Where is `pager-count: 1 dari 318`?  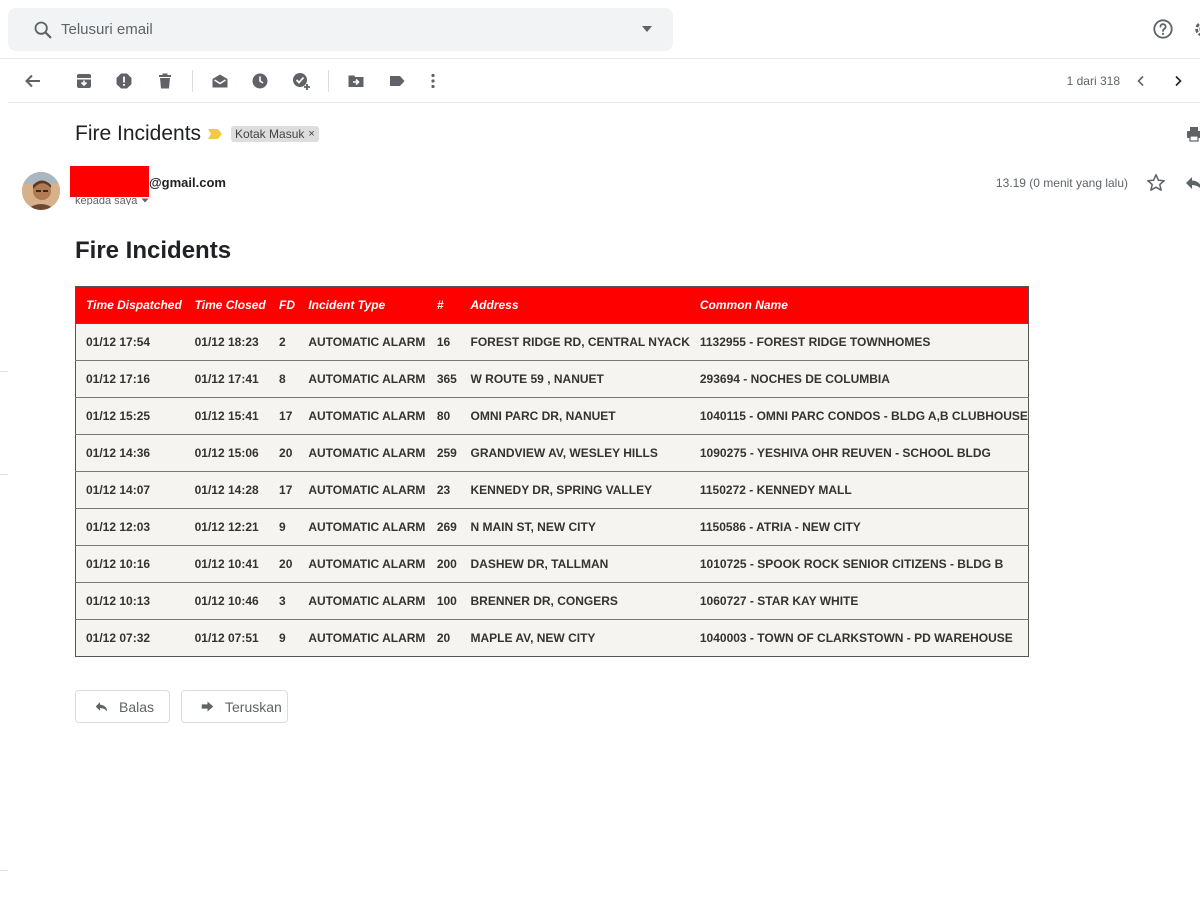
pager-count: 1 dari 318 is located at coordinates (1093, 81).